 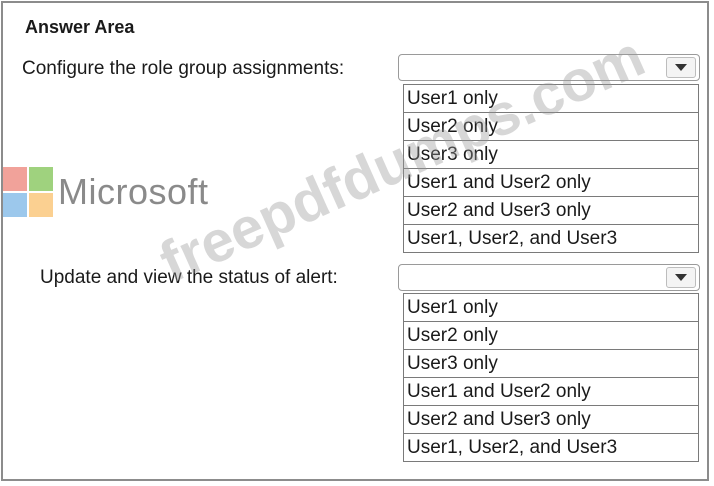 What do you see at coordinates (133, 191) in the screenshot?
I see `microsoft-logo-text: Microsoft` at bounding box center [133, 191].